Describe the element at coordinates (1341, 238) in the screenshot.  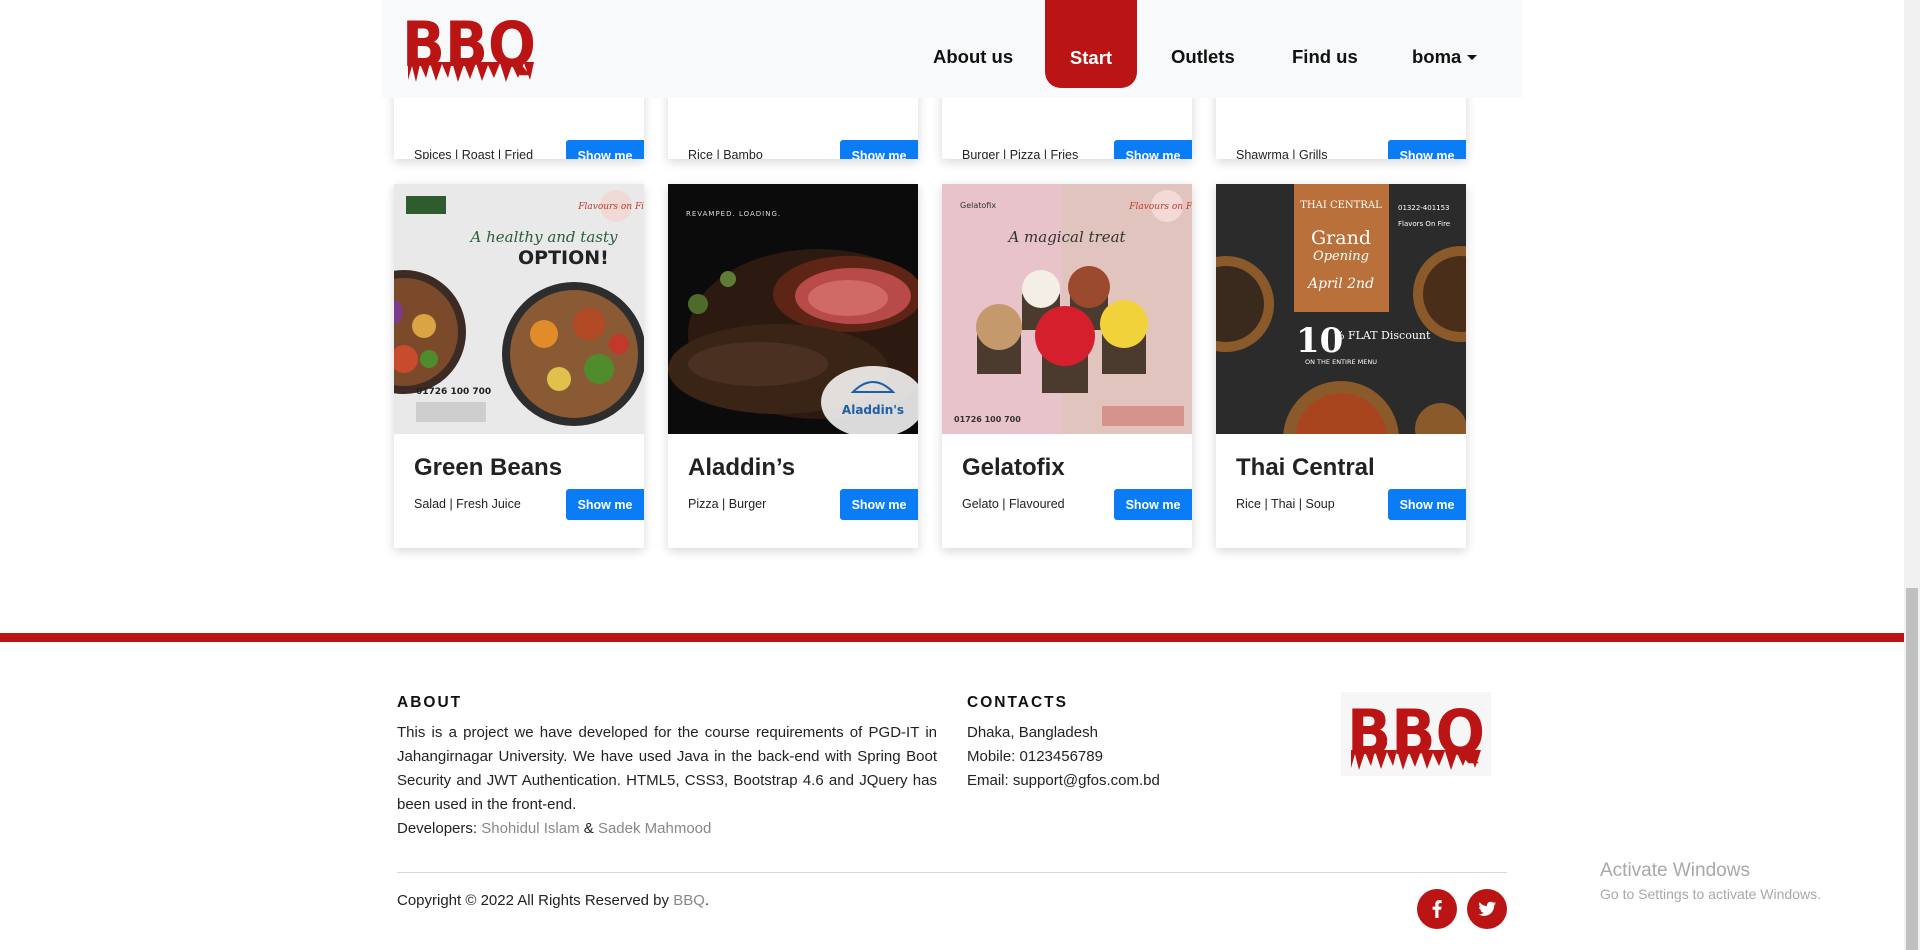
I see `poster-title1: Grand` at that location.